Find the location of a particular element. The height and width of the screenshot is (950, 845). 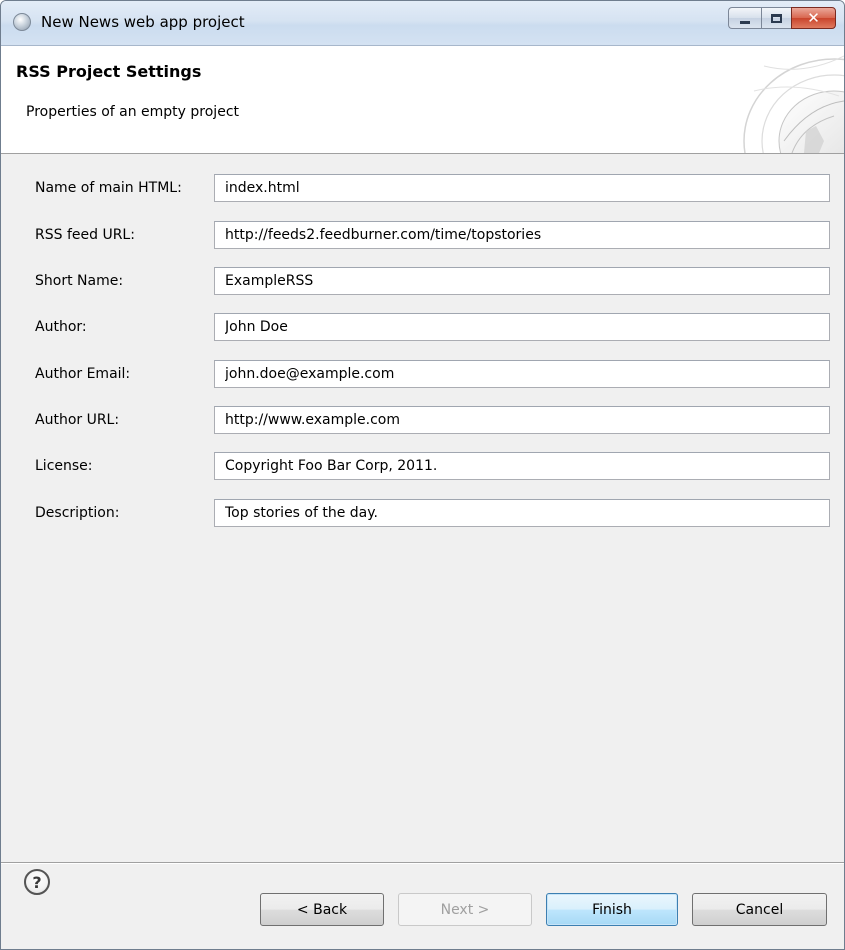

help-icon: ? is located at coordinates (37, 882).